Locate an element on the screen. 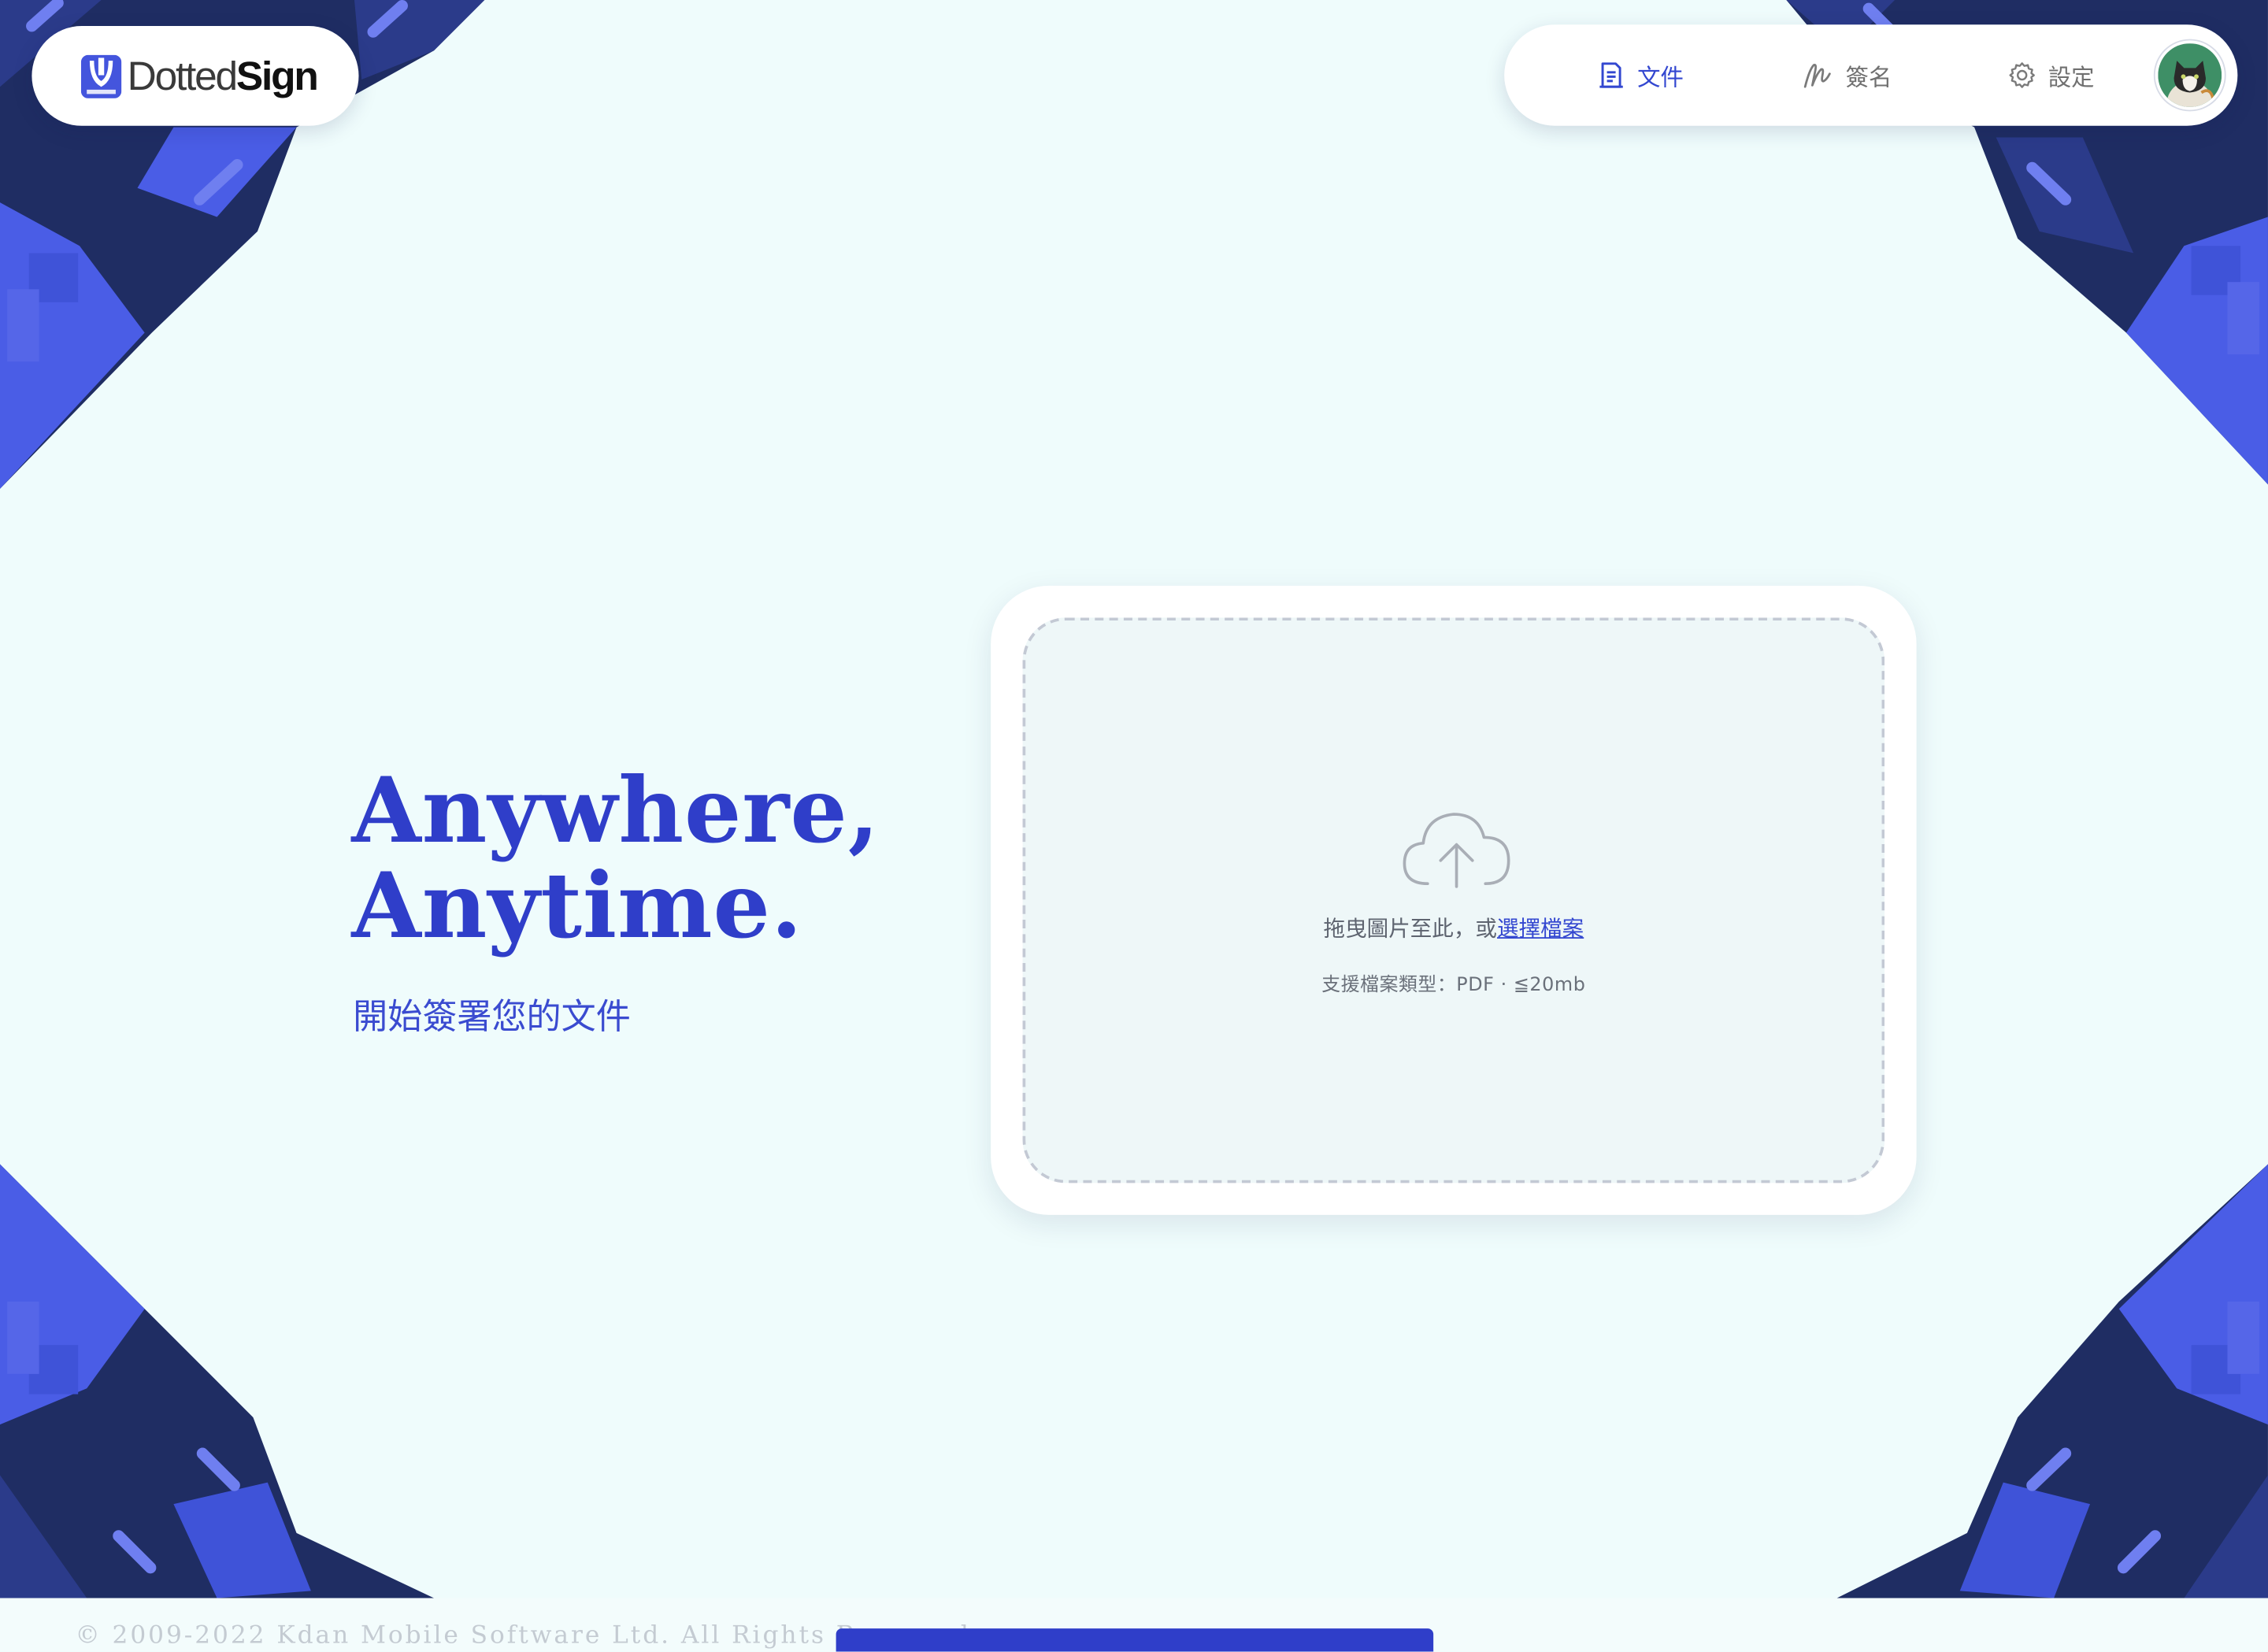  cloud-upload-icon is located at coordinates (1456, 850).